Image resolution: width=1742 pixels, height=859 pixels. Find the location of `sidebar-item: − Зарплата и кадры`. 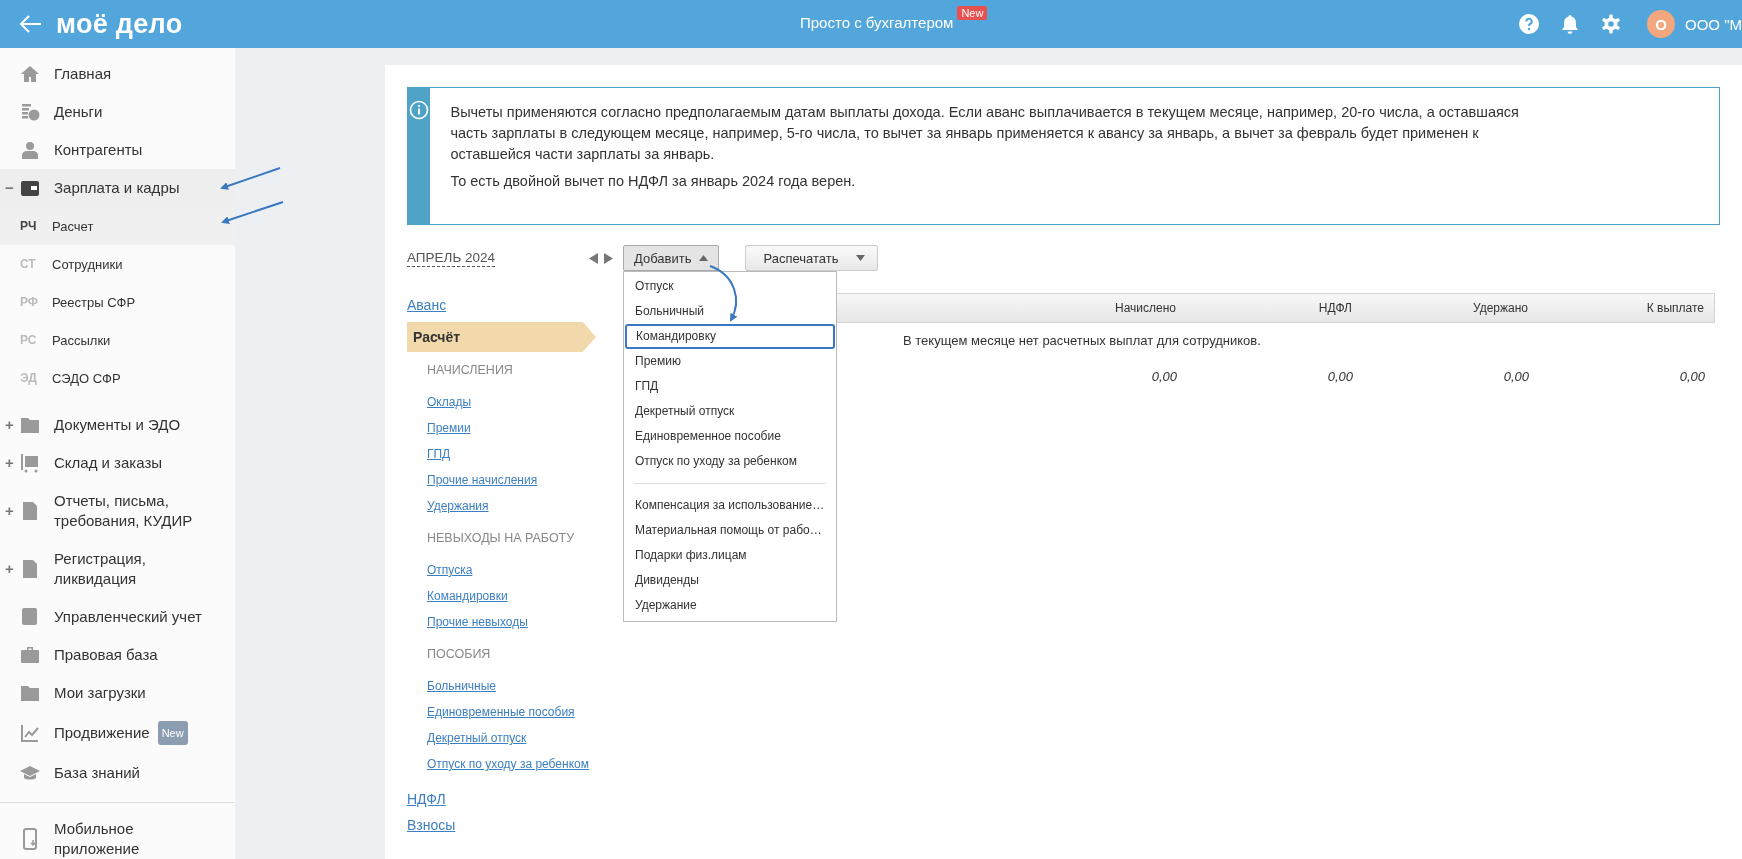

sidebar-item: − Зарплата и кадры is located at coordinates (117, 188).